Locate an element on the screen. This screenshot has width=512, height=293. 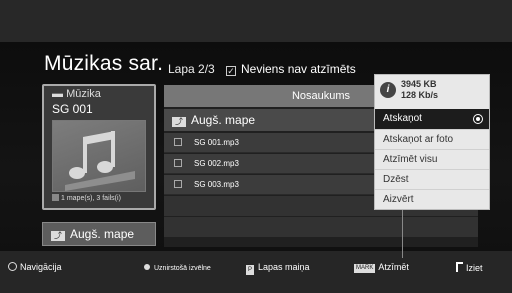
menu-item-label: Atzīmēt visu is located at coordinates (410, 159).